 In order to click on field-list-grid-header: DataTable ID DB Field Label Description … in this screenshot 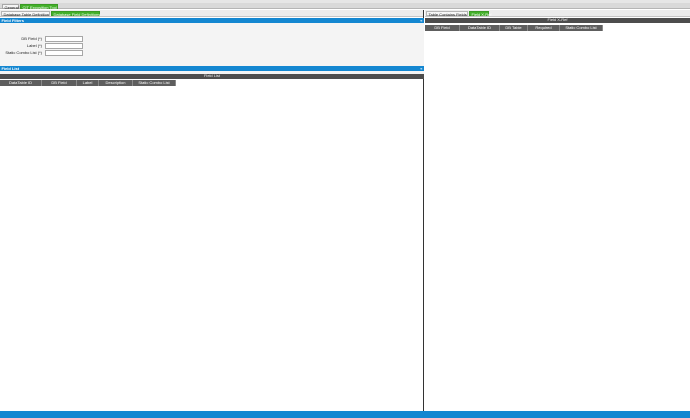, I will do `click(88, 83)`.